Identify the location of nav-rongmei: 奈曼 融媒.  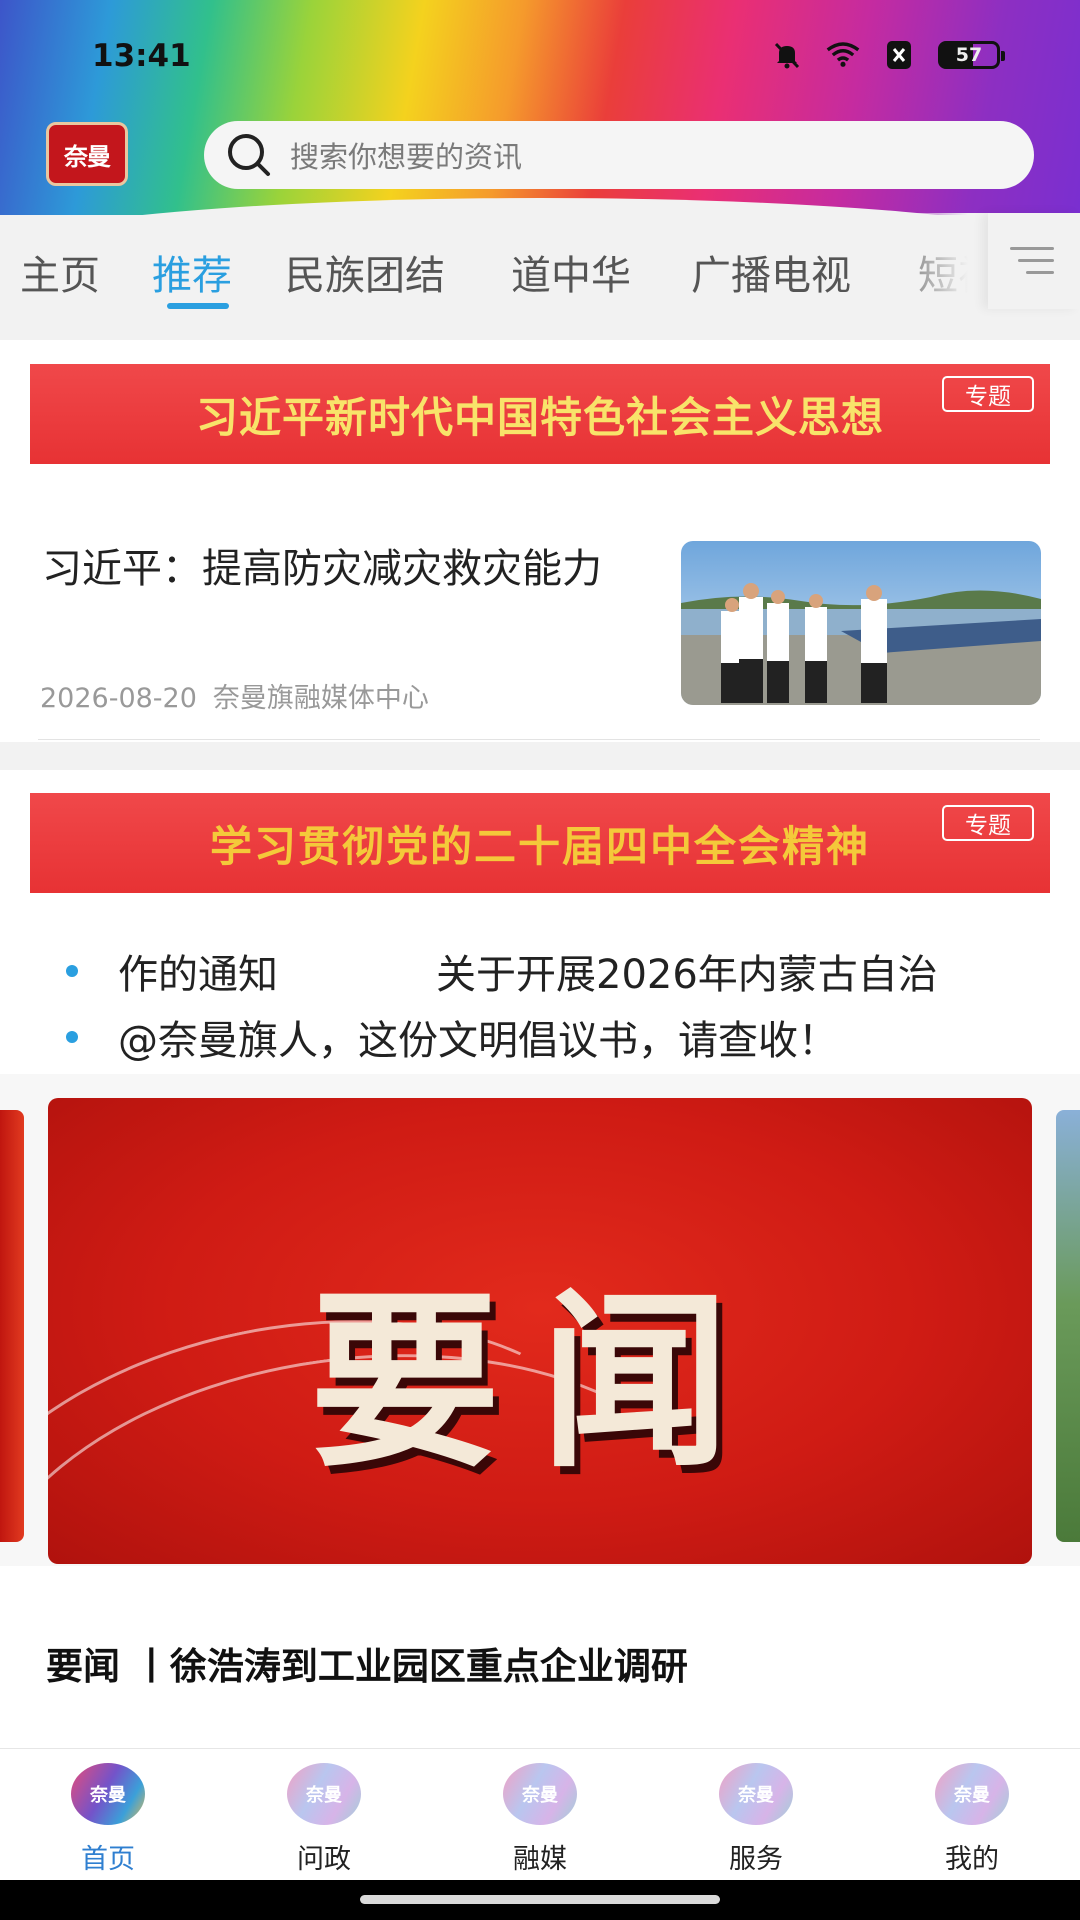
(540, 1819).